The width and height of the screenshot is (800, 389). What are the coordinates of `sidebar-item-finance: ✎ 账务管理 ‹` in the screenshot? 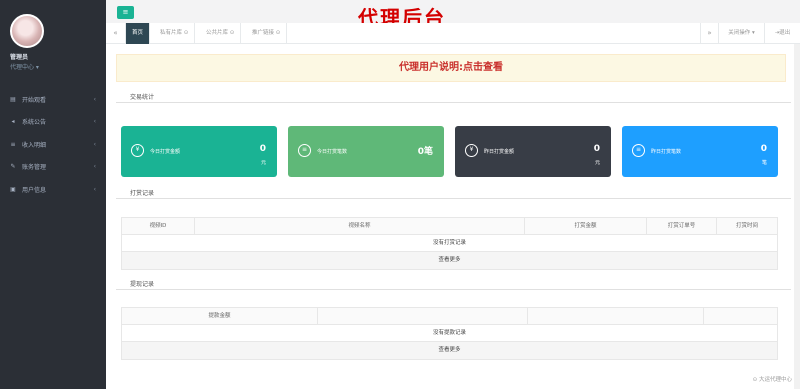 It's located at (53, 167).